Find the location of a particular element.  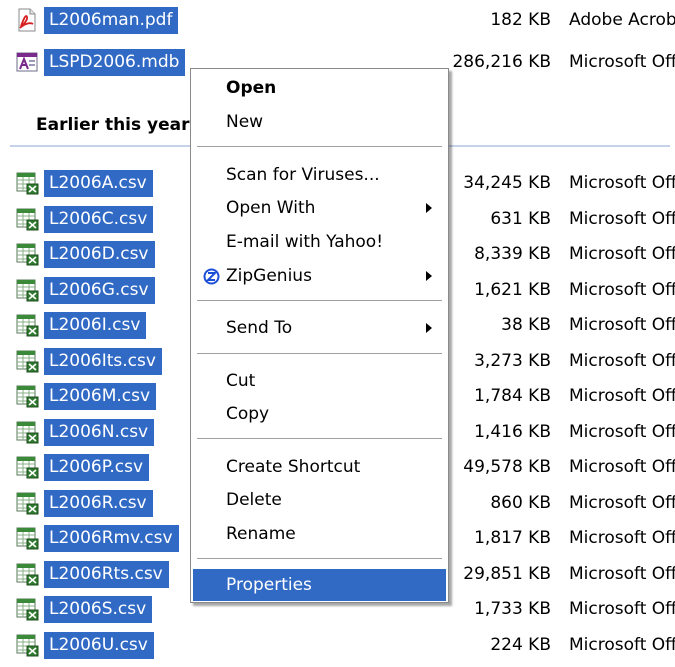

menu-item-new: New is located at coordinates (319, 122).